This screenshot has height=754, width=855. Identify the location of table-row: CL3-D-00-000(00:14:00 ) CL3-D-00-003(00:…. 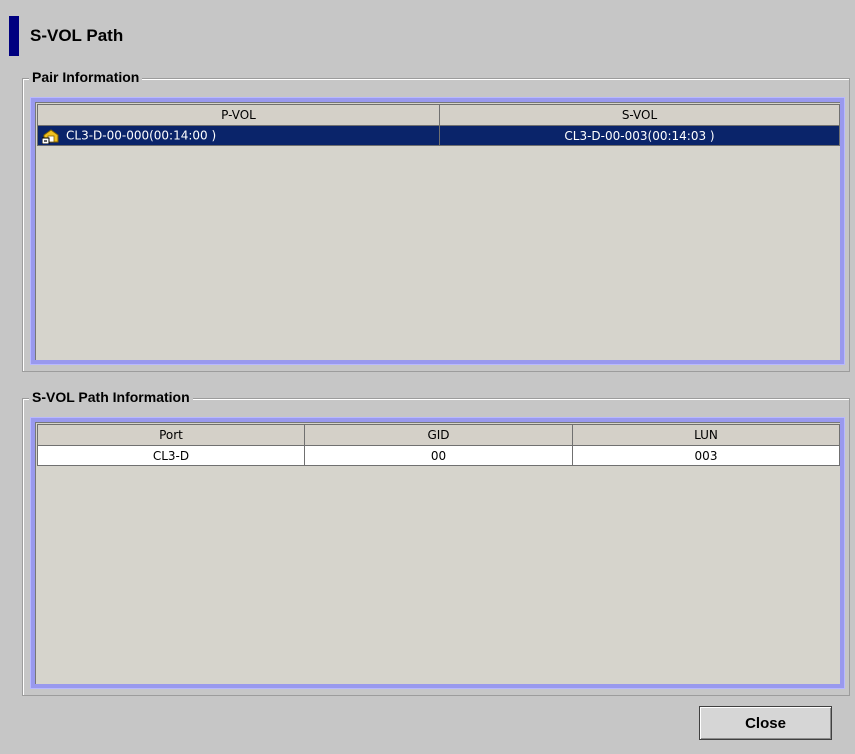
(438, 135).